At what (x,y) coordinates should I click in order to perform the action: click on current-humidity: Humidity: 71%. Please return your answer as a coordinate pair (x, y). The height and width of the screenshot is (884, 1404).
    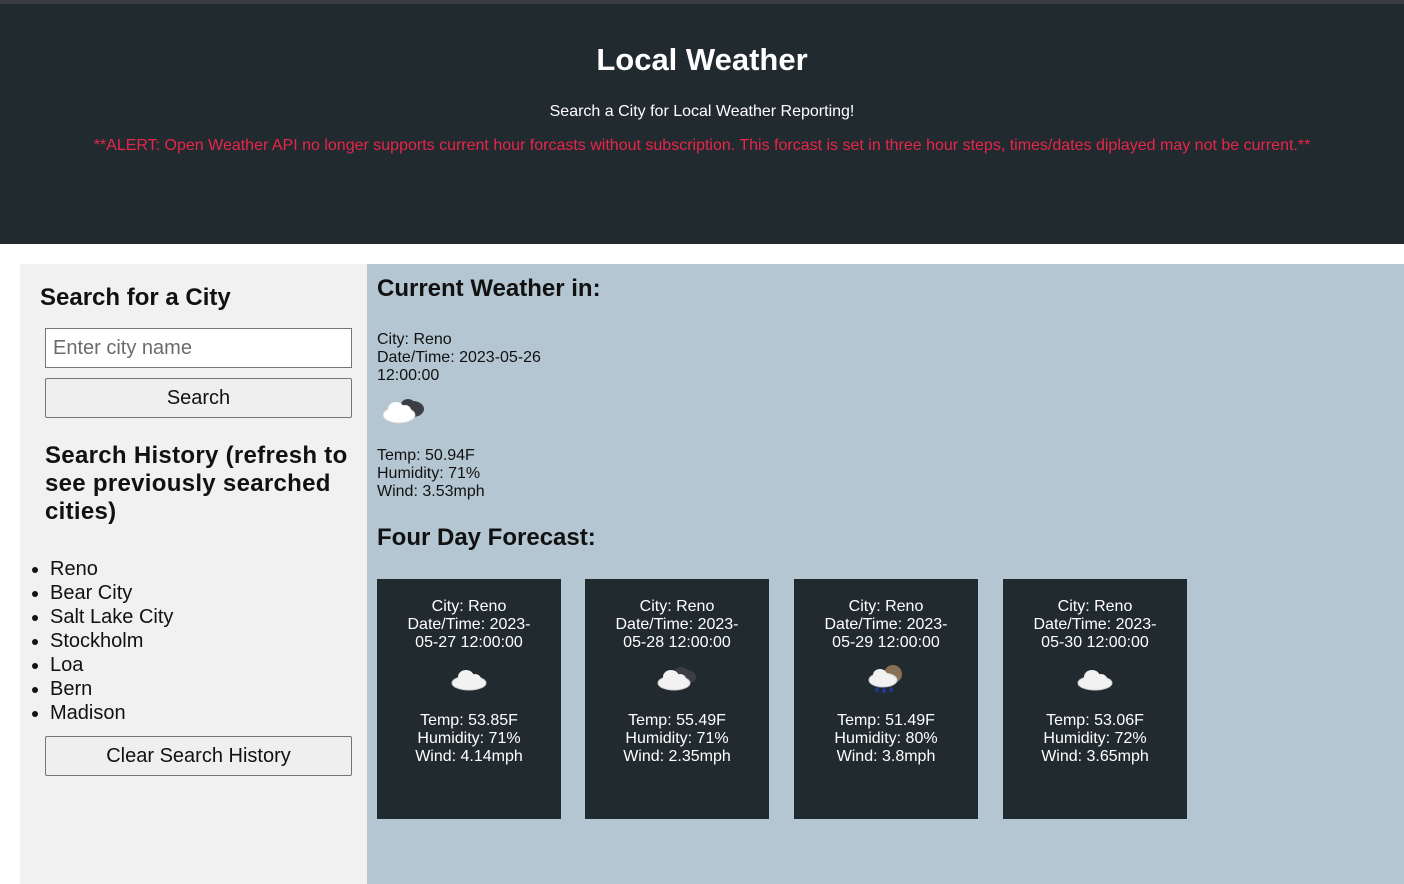
    Looking at the image, I should click on (429, 473).